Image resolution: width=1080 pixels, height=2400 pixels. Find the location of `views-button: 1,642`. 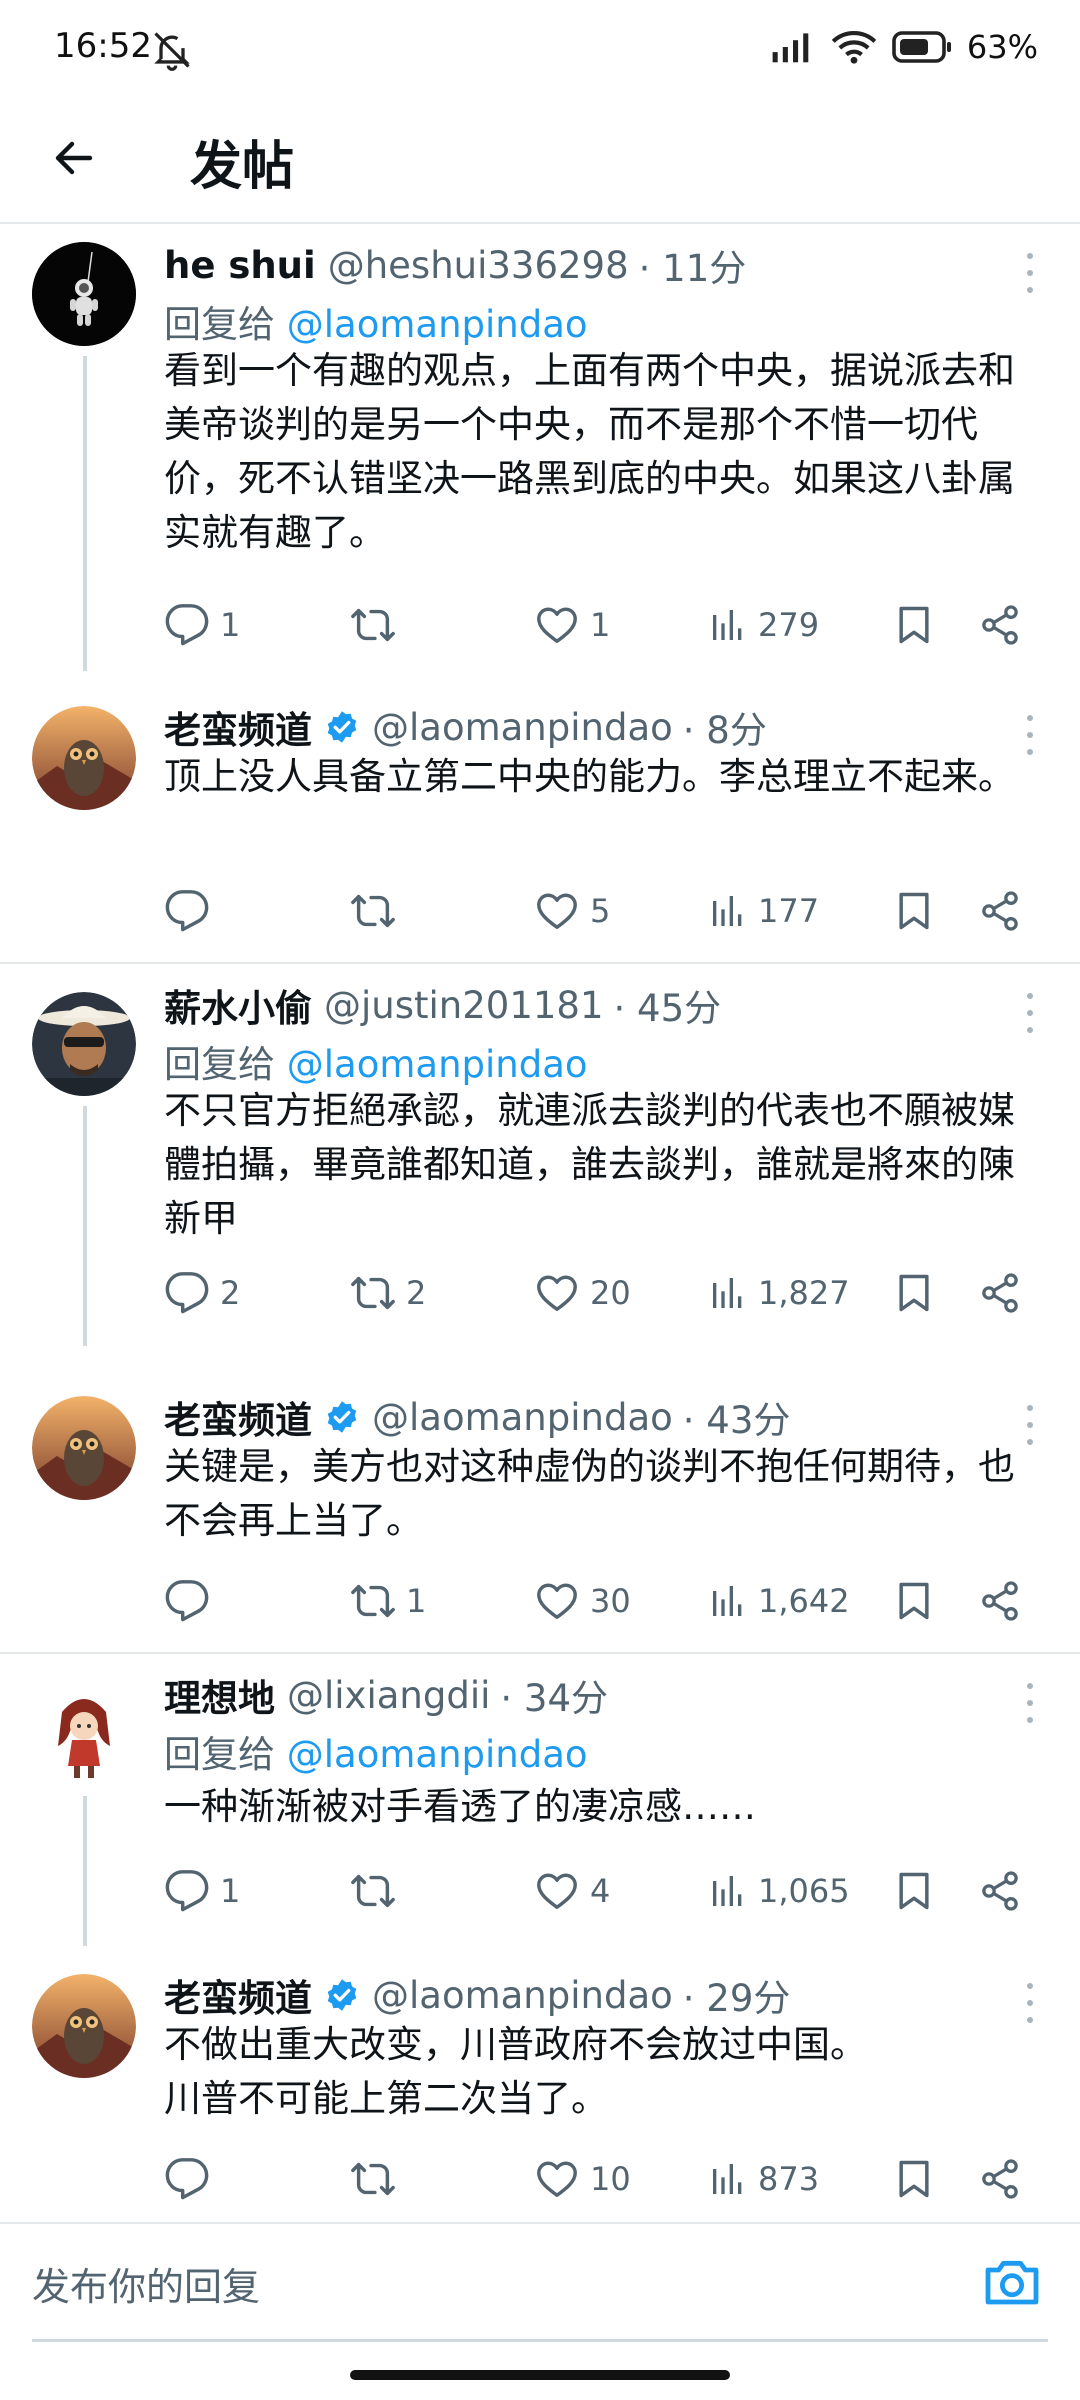

views-button: 1,642 is located at coordinates (779, 1601).